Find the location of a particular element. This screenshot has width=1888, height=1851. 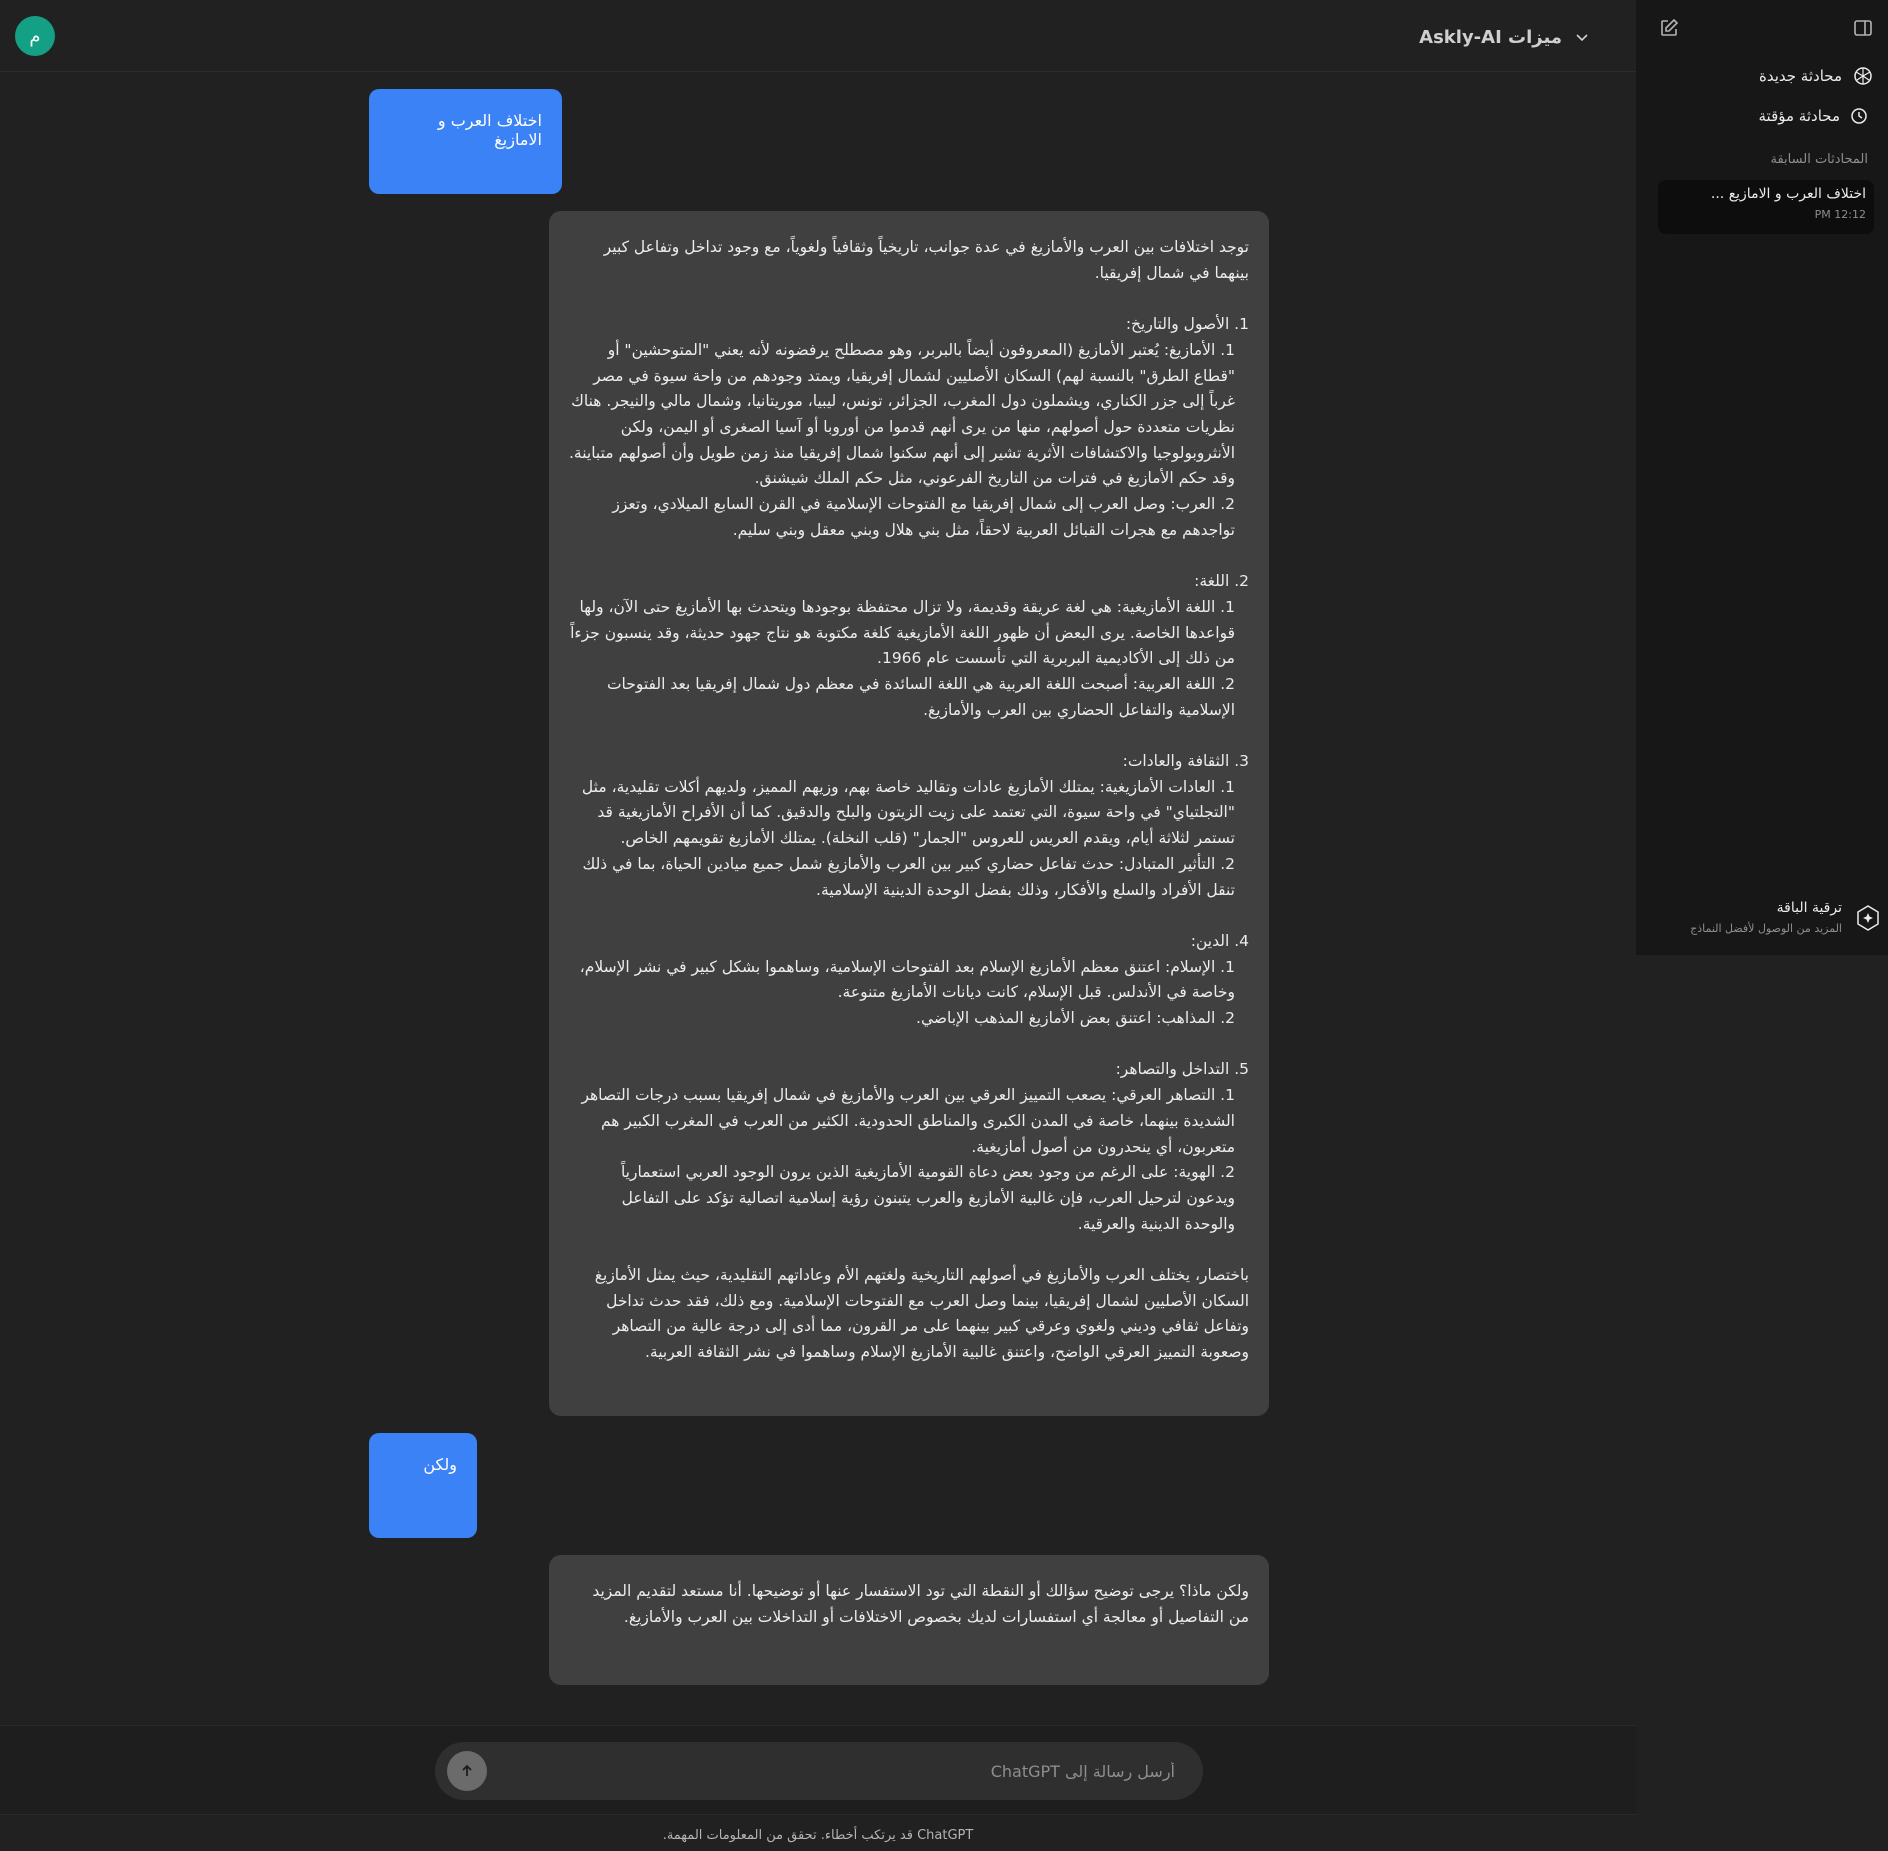

model-selector: Askly-AI ميزات is located at coordinates (1504, 37).